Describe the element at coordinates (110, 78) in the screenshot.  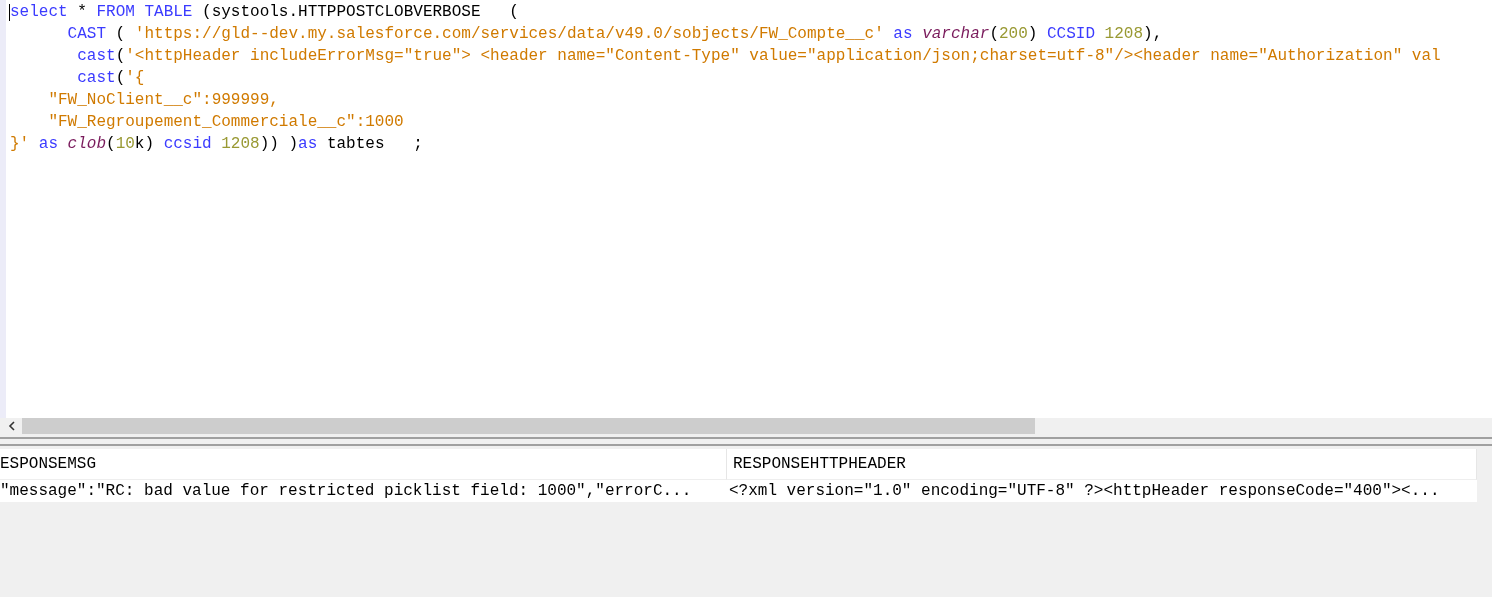
I see `code-line: cast('{` at that location.